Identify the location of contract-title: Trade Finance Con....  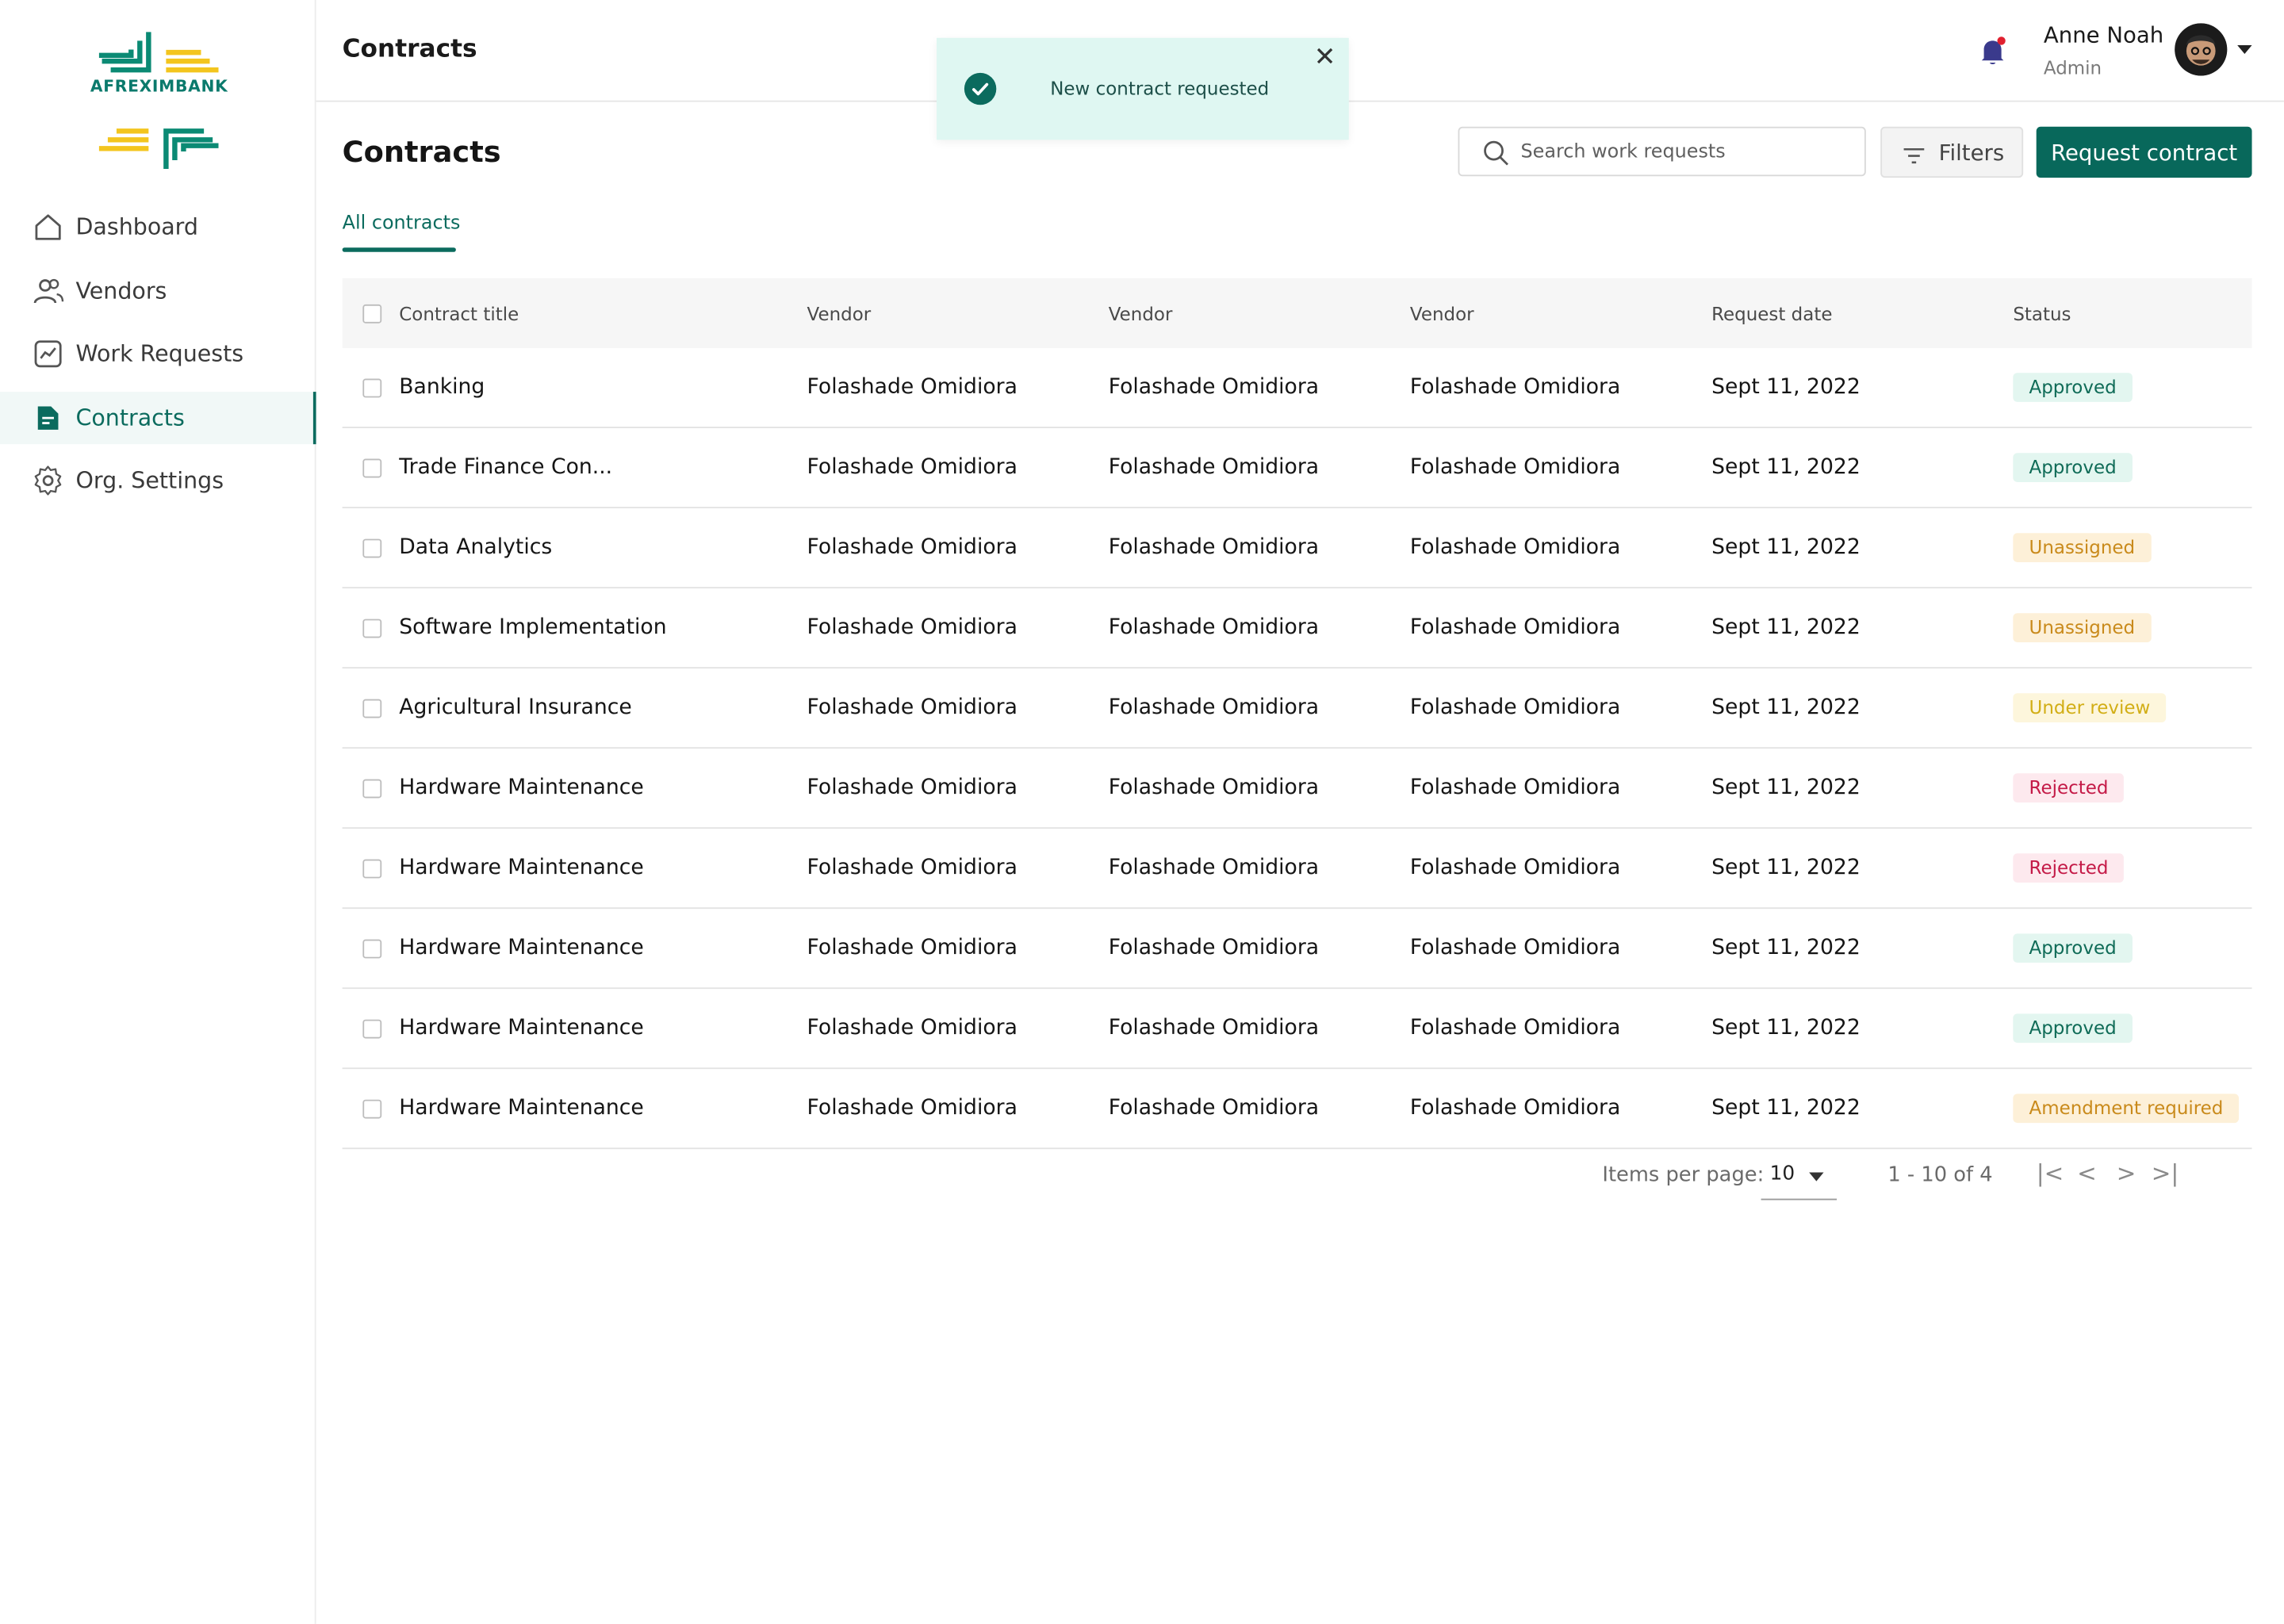
(505, 468).